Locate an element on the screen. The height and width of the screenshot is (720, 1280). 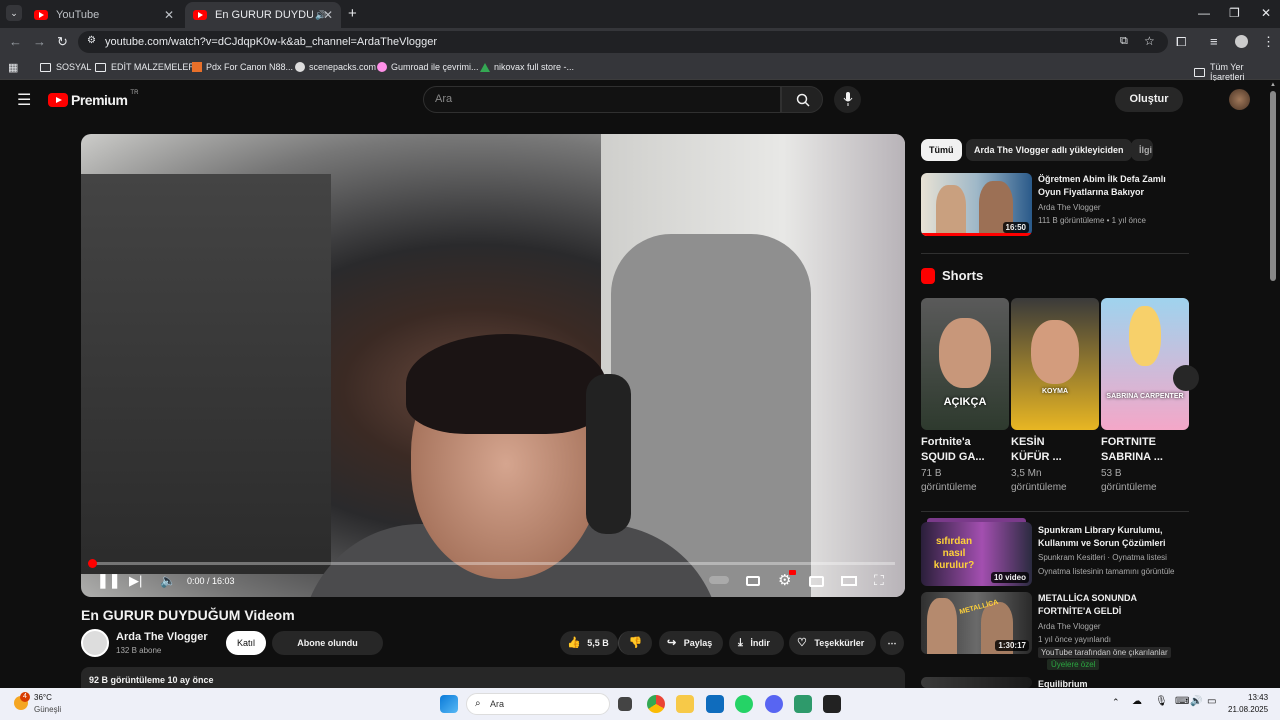
bookmark-folder-sosyal: SOSYAL is located at coordinates (65, 67).